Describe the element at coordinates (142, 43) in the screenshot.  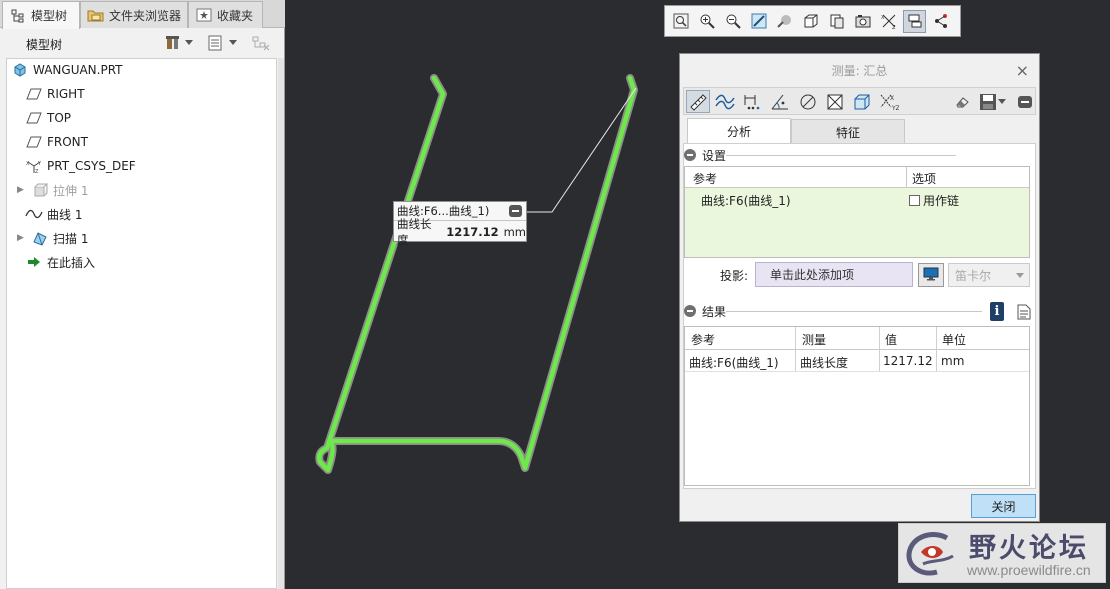
I see `tree-toolbar: 模型树` at that location.